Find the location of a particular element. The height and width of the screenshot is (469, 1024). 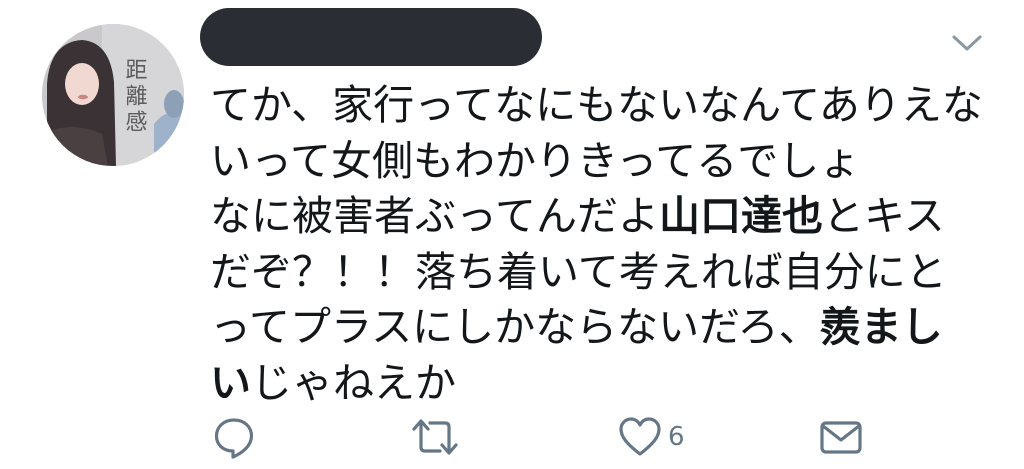

retweet-icon is located at coordinates (435, 437).